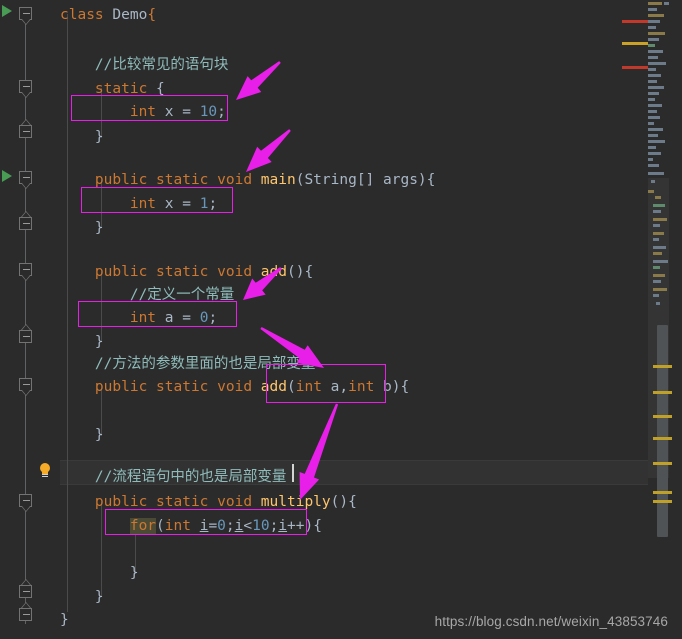 This screenshot has height=639, width=682. Describe the element at coordinates (221, 526) in the screenshot. I see `code-token: 0` at that location.